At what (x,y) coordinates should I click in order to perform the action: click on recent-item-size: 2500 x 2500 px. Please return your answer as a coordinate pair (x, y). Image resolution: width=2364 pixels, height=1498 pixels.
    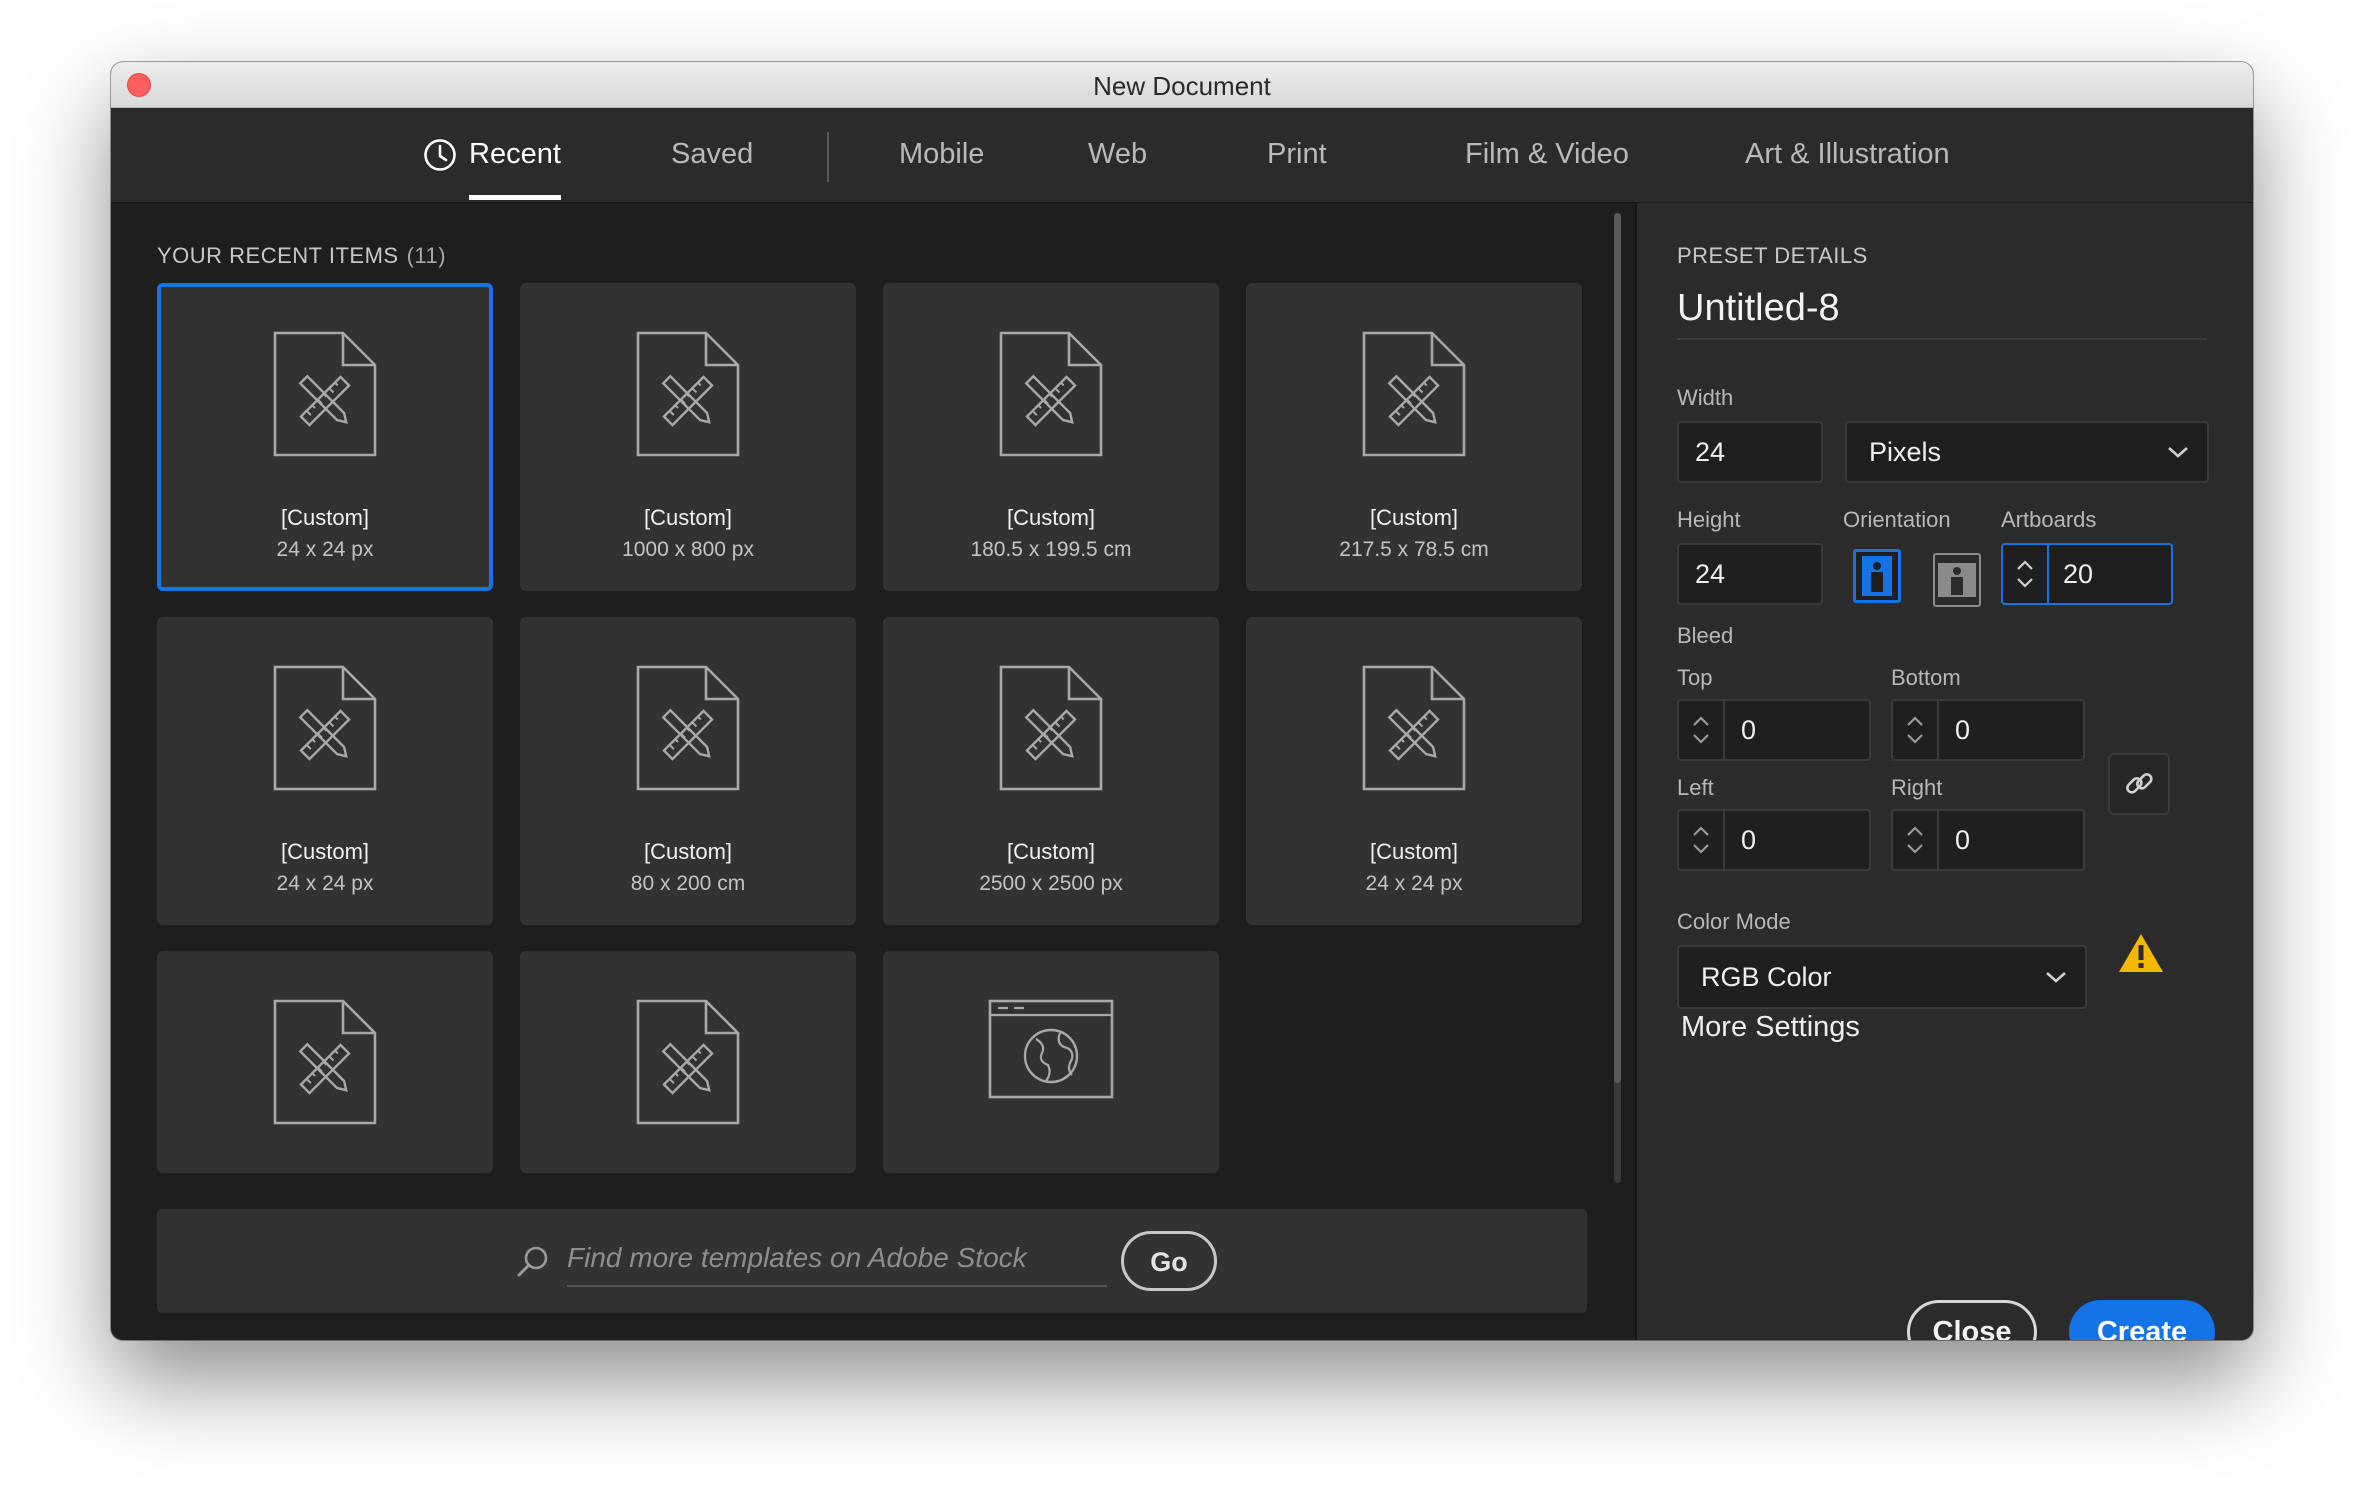
    Looking at the image, I should click on (1051, 883).